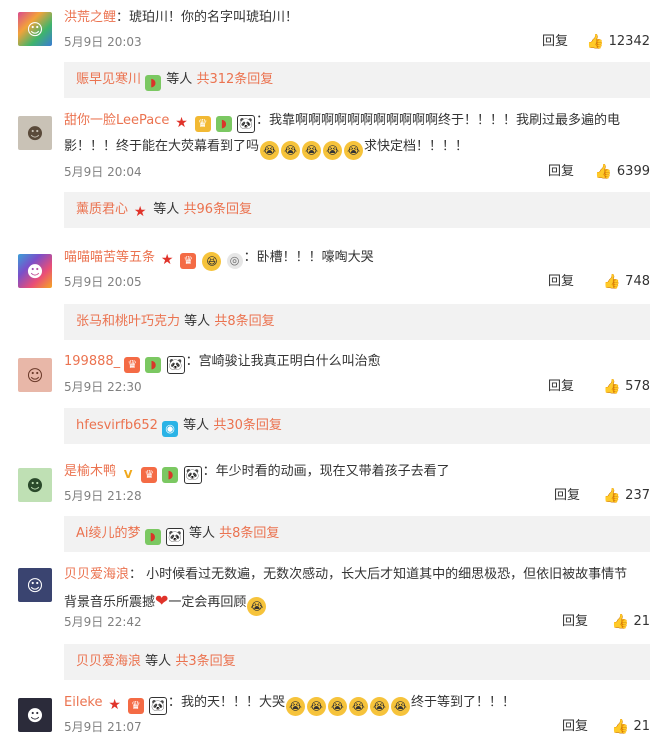 The width and height of the screenshot is (666, 746). What do you see at coordinates (103, 496) in the screenshot?
I see `comment-time: 5月9日 21:28` at bounding box center [103, 496].